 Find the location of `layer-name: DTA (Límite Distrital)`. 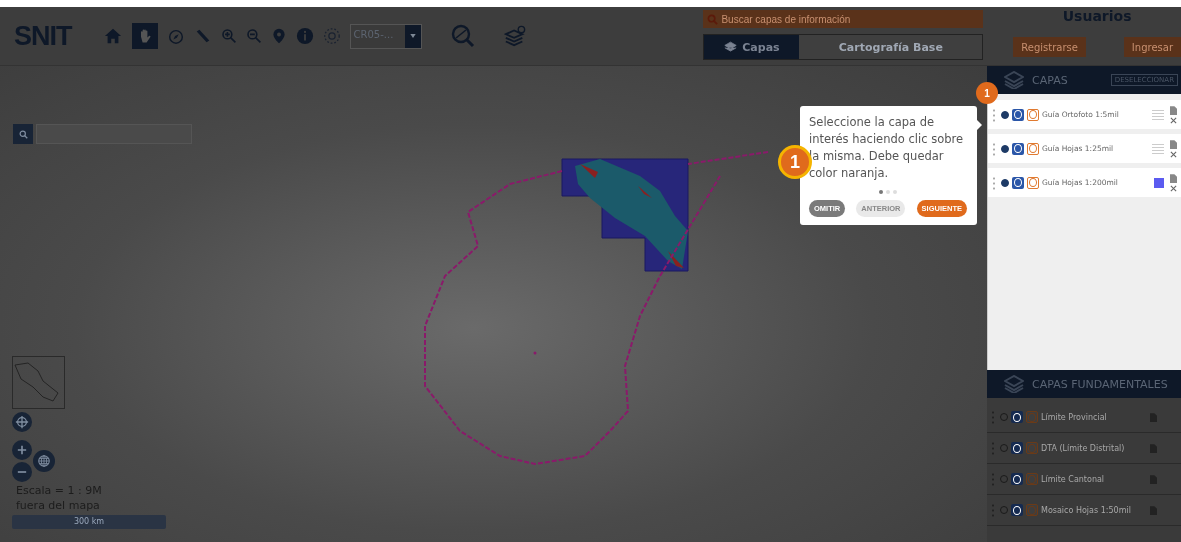

layer-name: DTA (Límite Distrital) is located at coordinates (1083, 448).